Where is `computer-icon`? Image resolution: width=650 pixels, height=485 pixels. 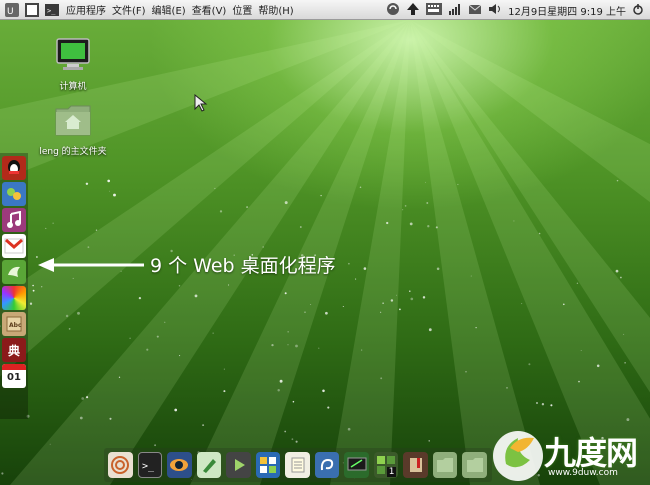
computer-icon is located at coordinates (73, 54).